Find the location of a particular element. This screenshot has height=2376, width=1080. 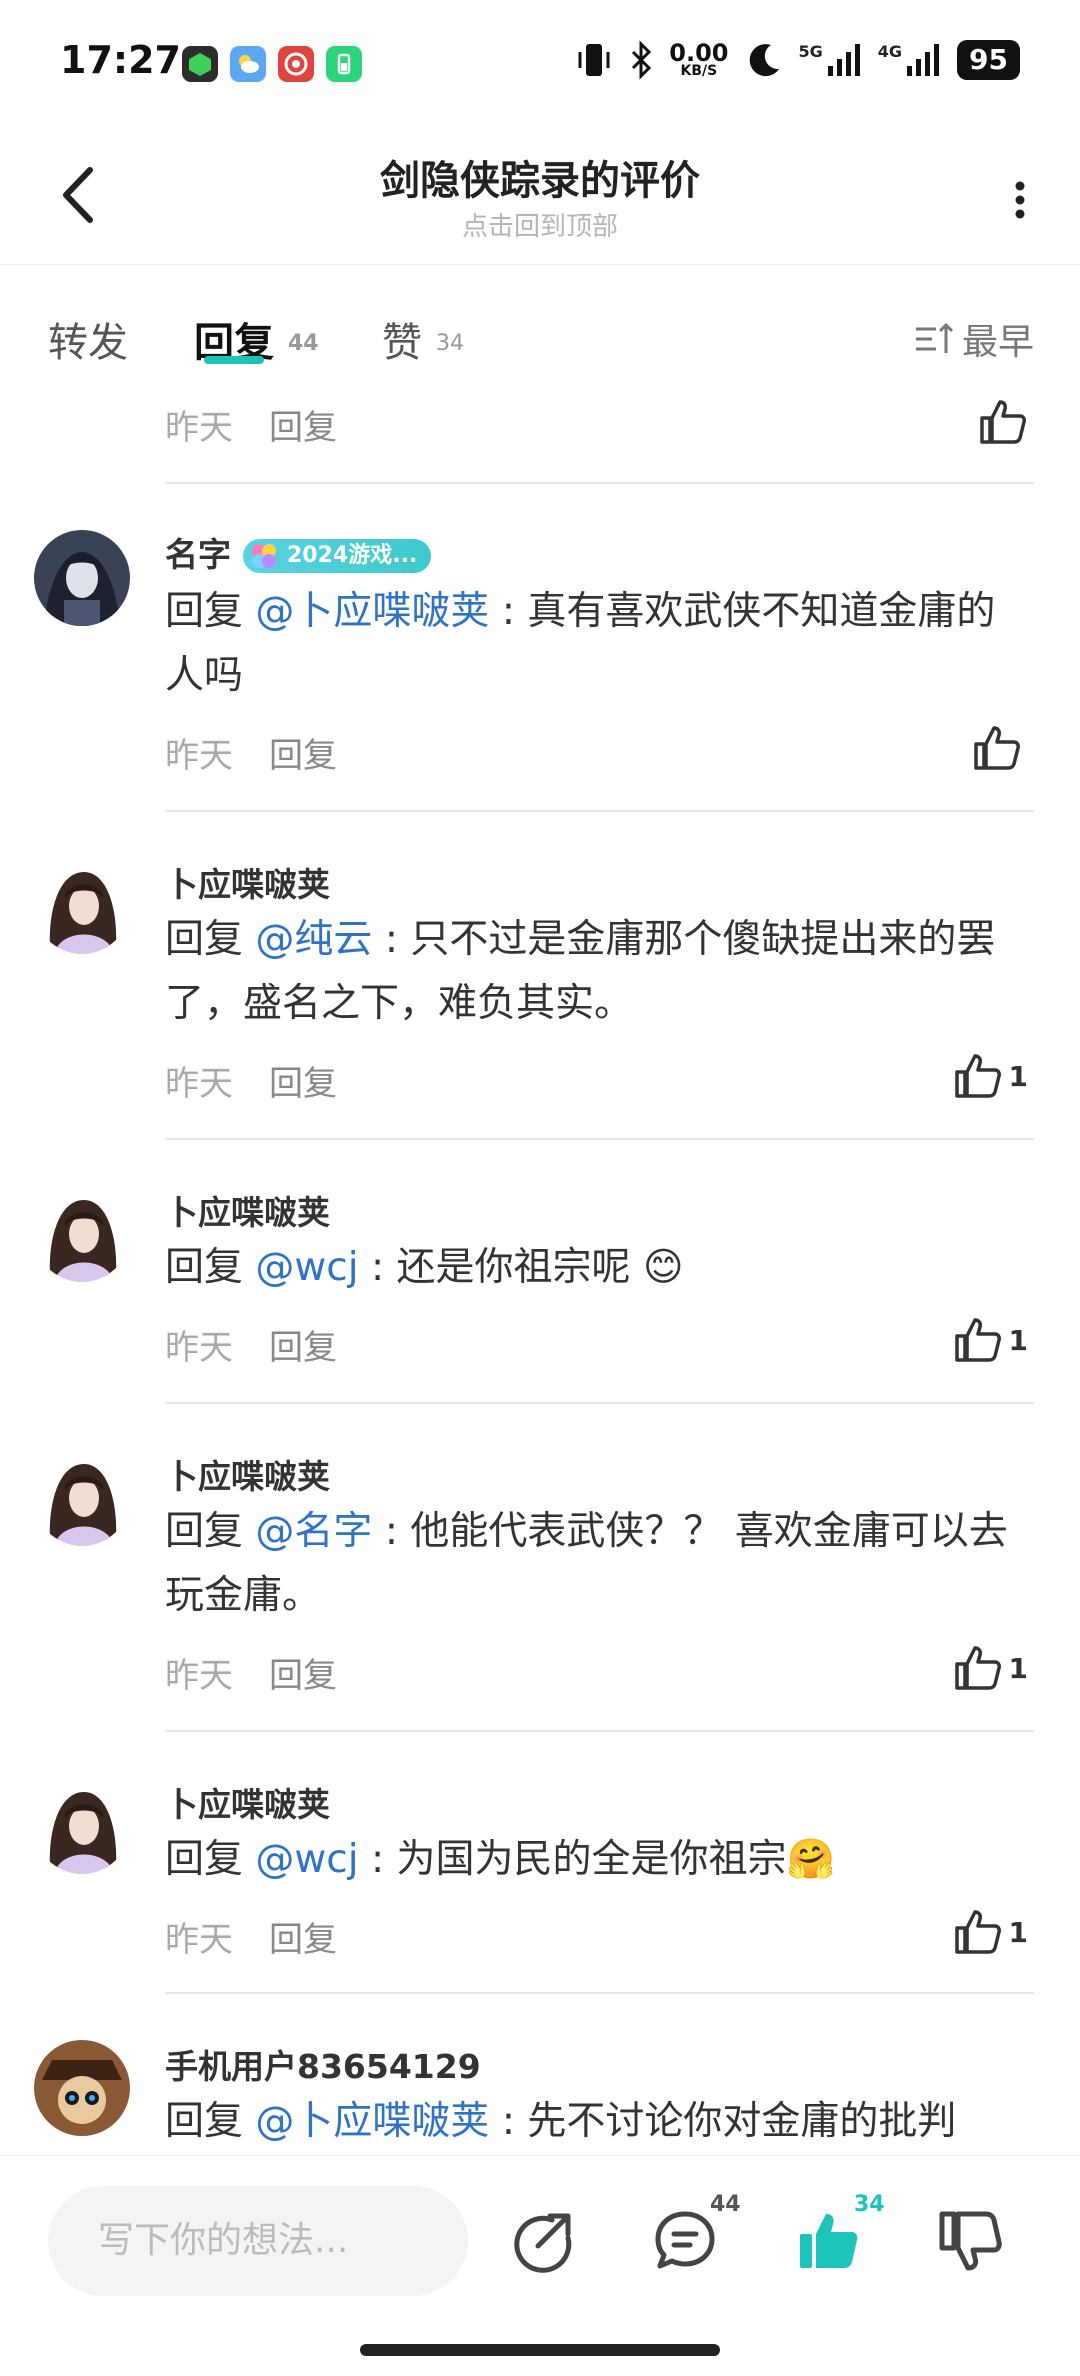

comment-author: 手机用户83654129 is located at coordinates (323, 2064).